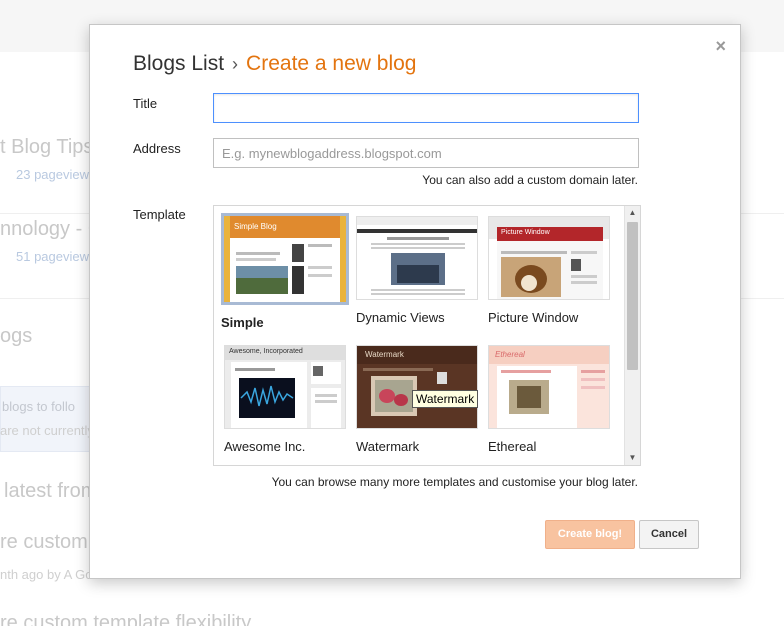 This screenshot has height=626, width=784. What do you see at coordinates (51, 491) in the screenshot?
I see `bg-section-title: latest from` at bounding box center [51, 491].